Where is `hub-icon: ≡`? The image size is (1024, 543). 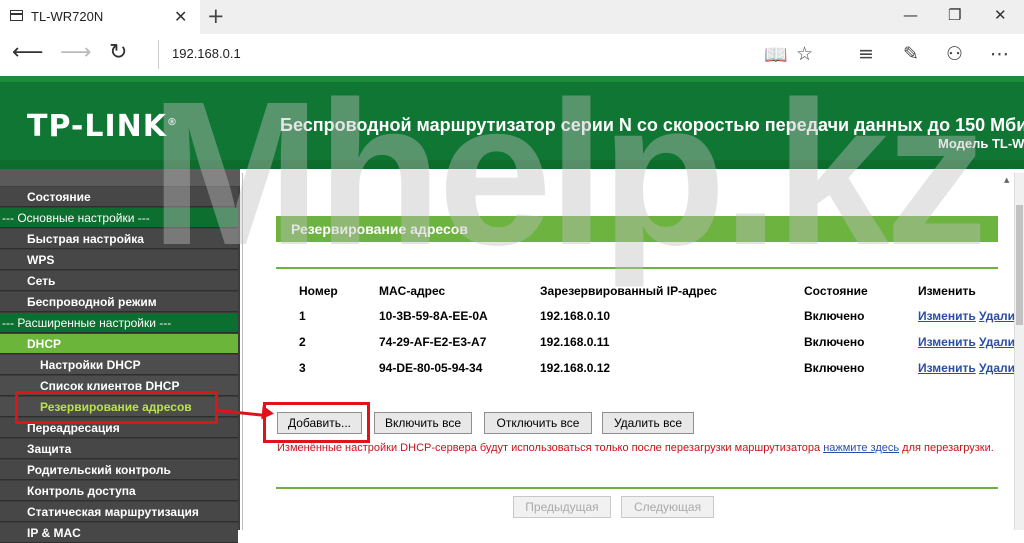 hub-icon: ≡ is located at coordinates (866, 54).